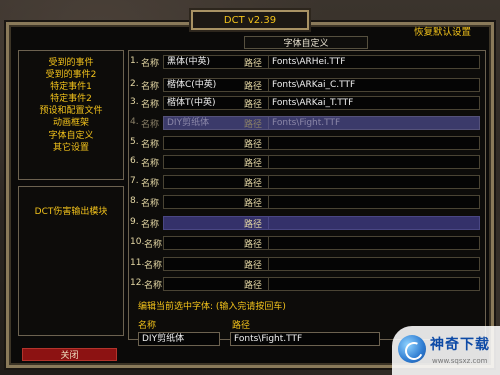  I want to click on row-number: 8., so click(134, 201).